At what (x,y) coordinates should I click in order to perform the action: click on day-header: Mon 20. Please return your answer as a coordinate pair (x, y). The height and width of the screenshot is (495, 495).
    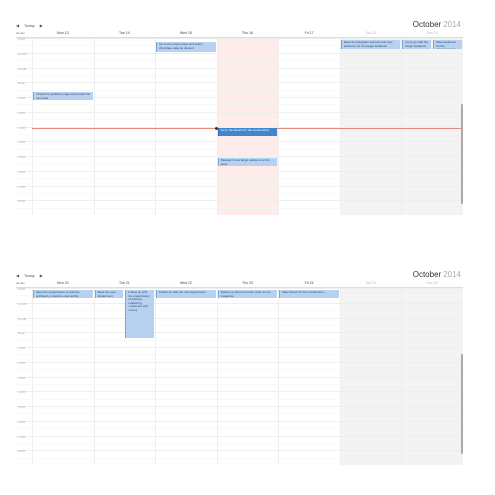
    Looking at the image, I should click on (63, 283).